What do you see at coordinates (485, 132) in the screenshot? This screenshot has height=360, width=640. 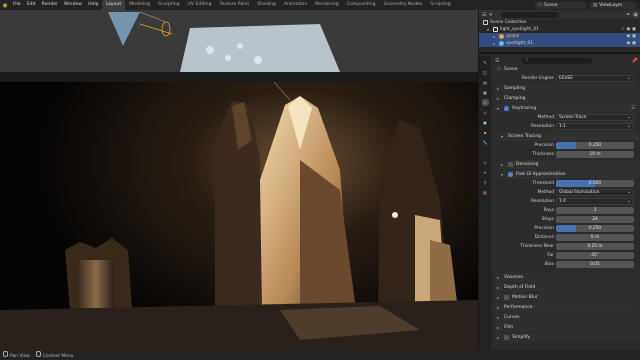 I see `object-tab-icon: ▪` at bounding box center [485, 132].